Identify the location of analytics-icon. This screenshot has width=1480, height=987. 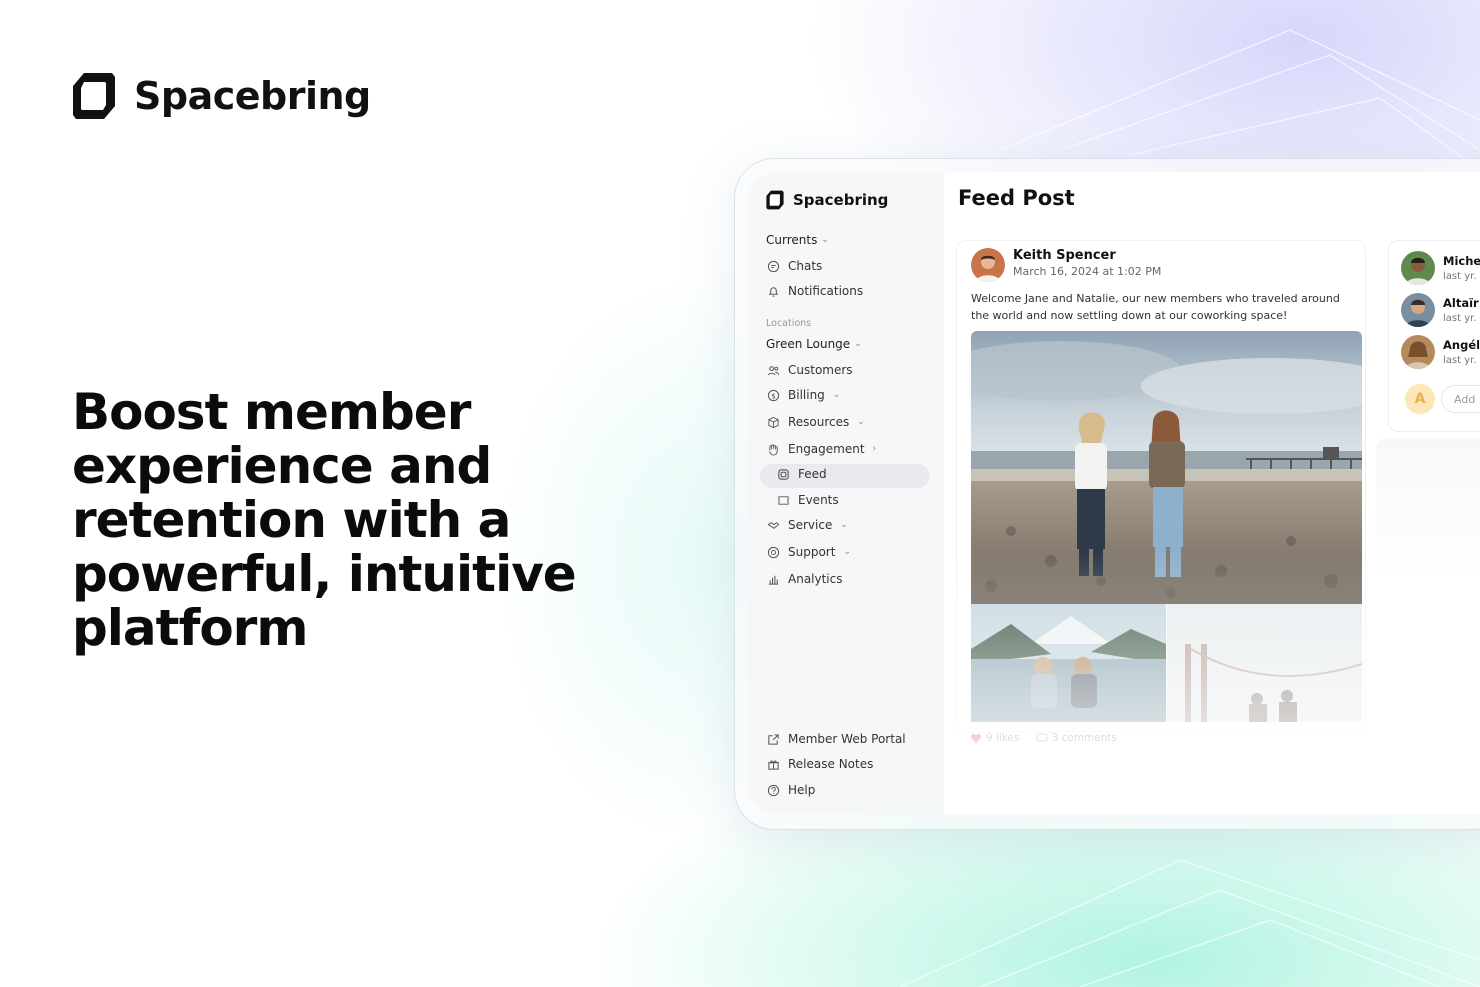
(773, 579).